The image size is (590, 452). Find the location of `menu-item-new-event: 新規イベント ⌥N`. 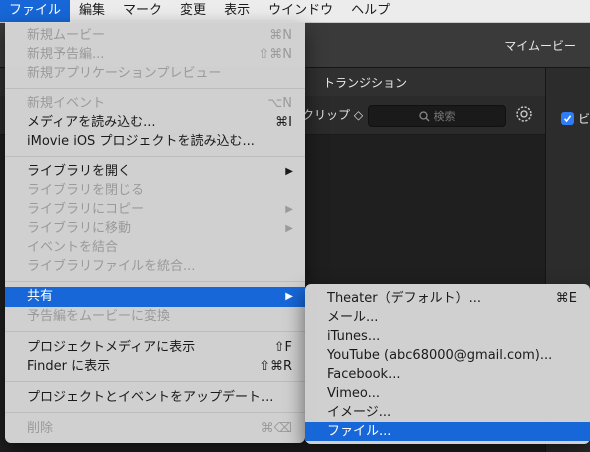

menu-item-new-event: 新規イベント ⌥N is located at coordinates (155, 103).